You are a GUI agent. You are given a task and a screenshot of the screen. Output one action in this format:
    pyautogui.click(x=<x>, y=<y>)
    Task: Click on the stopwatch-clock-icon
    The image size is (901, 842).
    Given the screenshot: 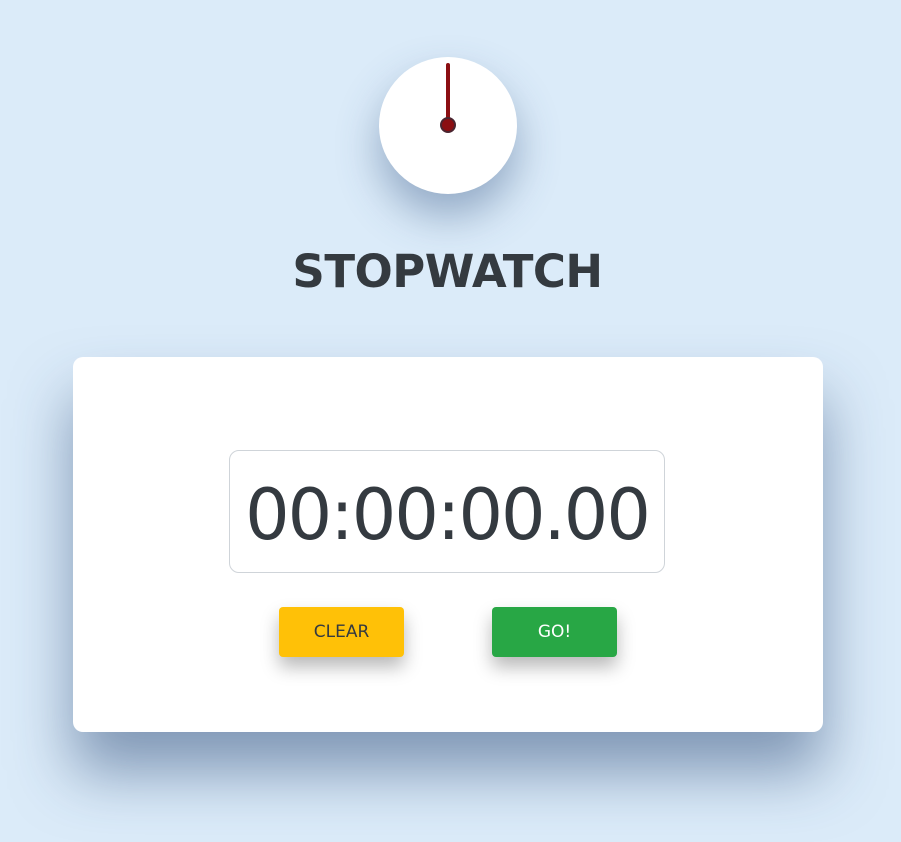 What is the action you would take?
    pyautogui.click(x=448, y=125)
    